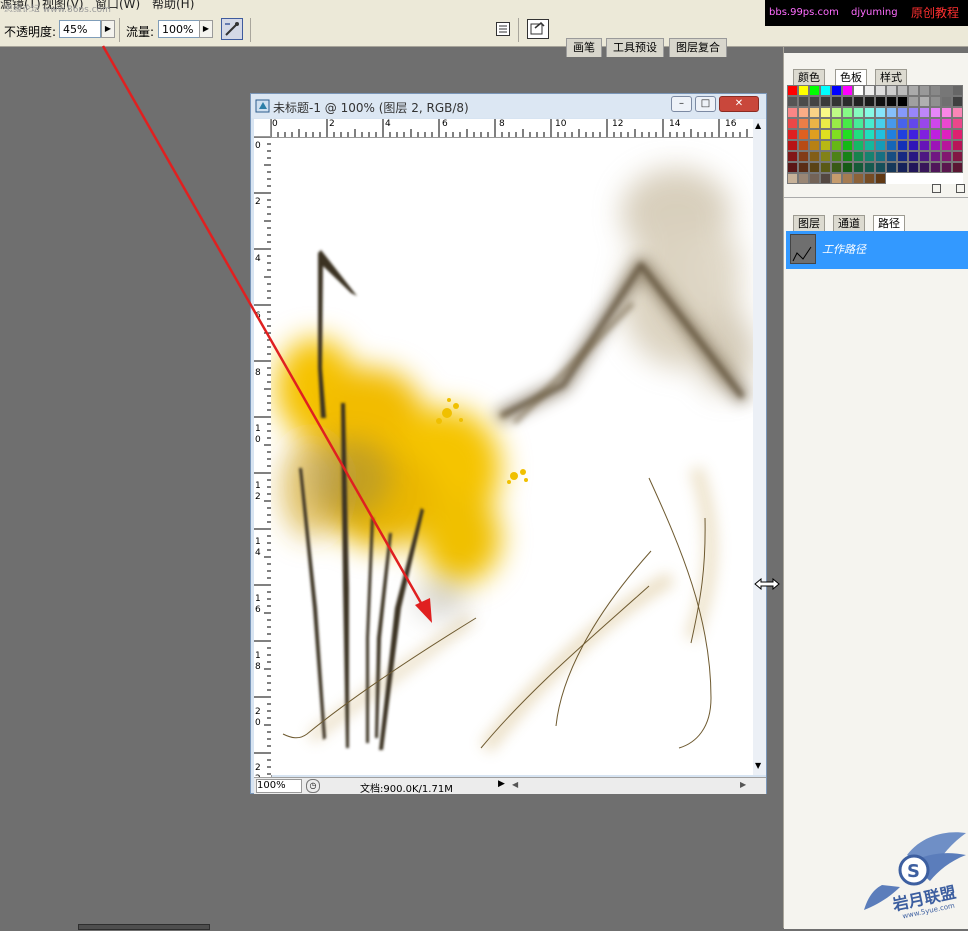 The height and width of the screenshot is (931, 968). What do you see at coordinates (681, 104) in the screenshot?
I see `minimize-button: –` at bounding box center [681, 104].